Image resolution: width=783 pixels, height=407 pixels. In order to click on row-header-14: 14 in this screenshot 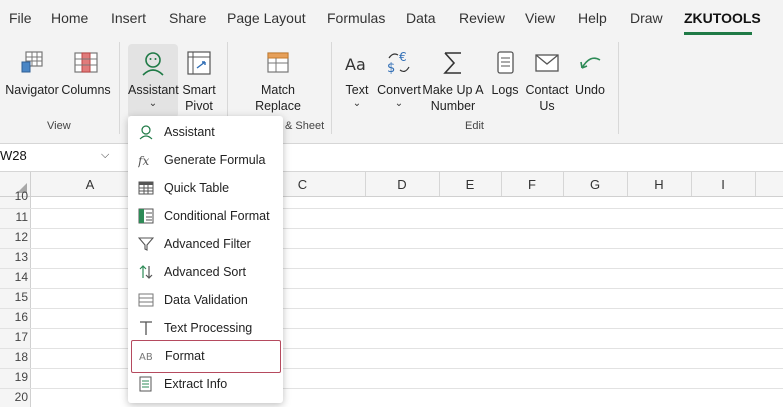, I will do `click(14, 277)`.